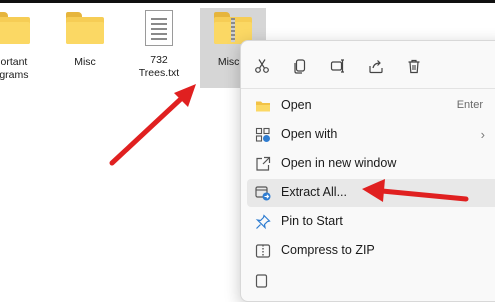  What do you see at coordinates (85, 48) in the screenshot?
I see `folder-item-misc: Misc` at bounding box center [85, 48].